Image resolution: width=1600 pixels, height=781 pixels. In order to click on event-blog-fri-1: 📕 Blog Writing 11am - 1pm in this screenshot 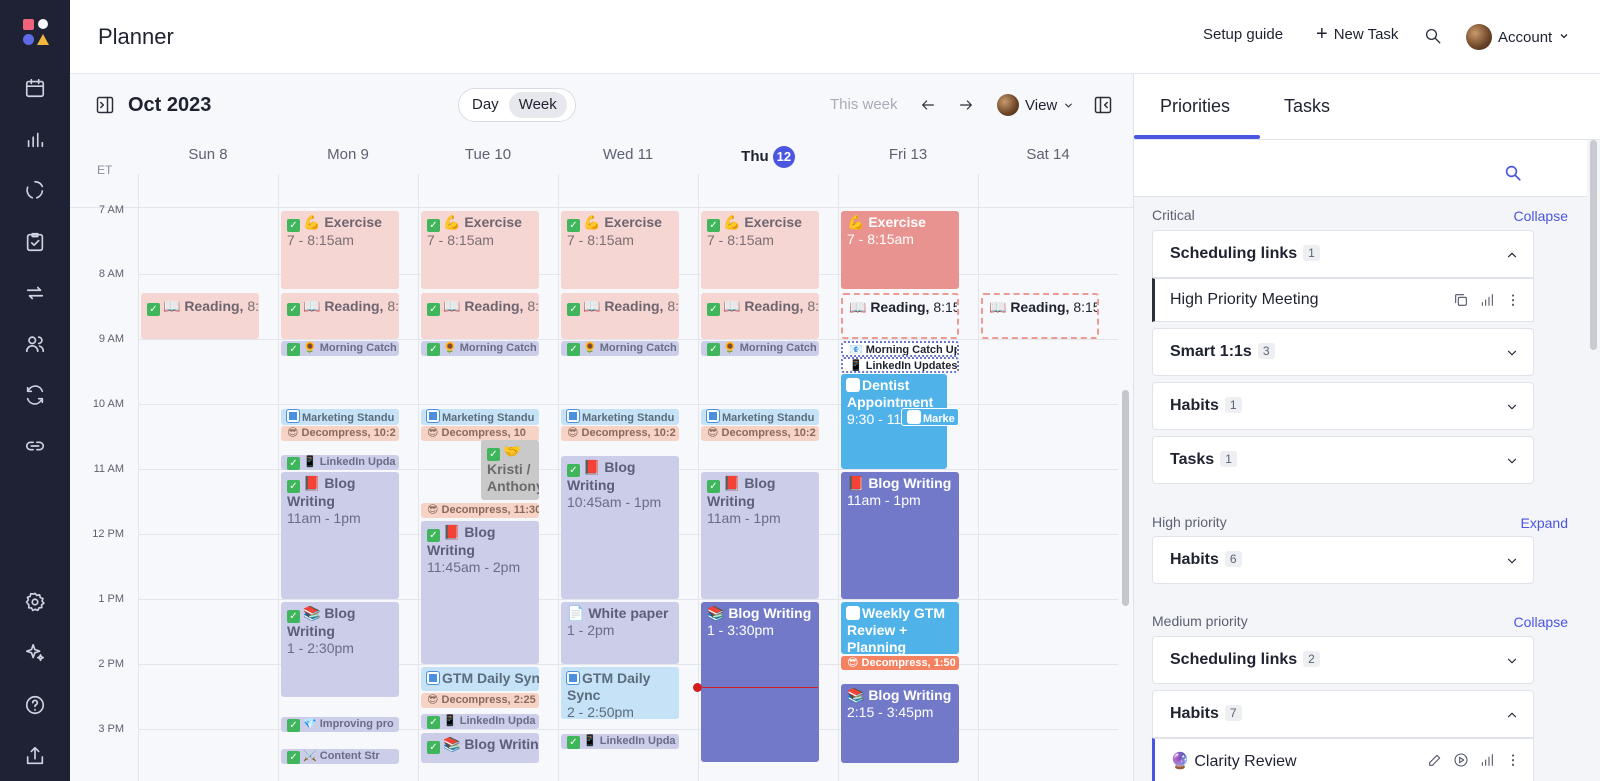, I will do `click(900, 535)`.